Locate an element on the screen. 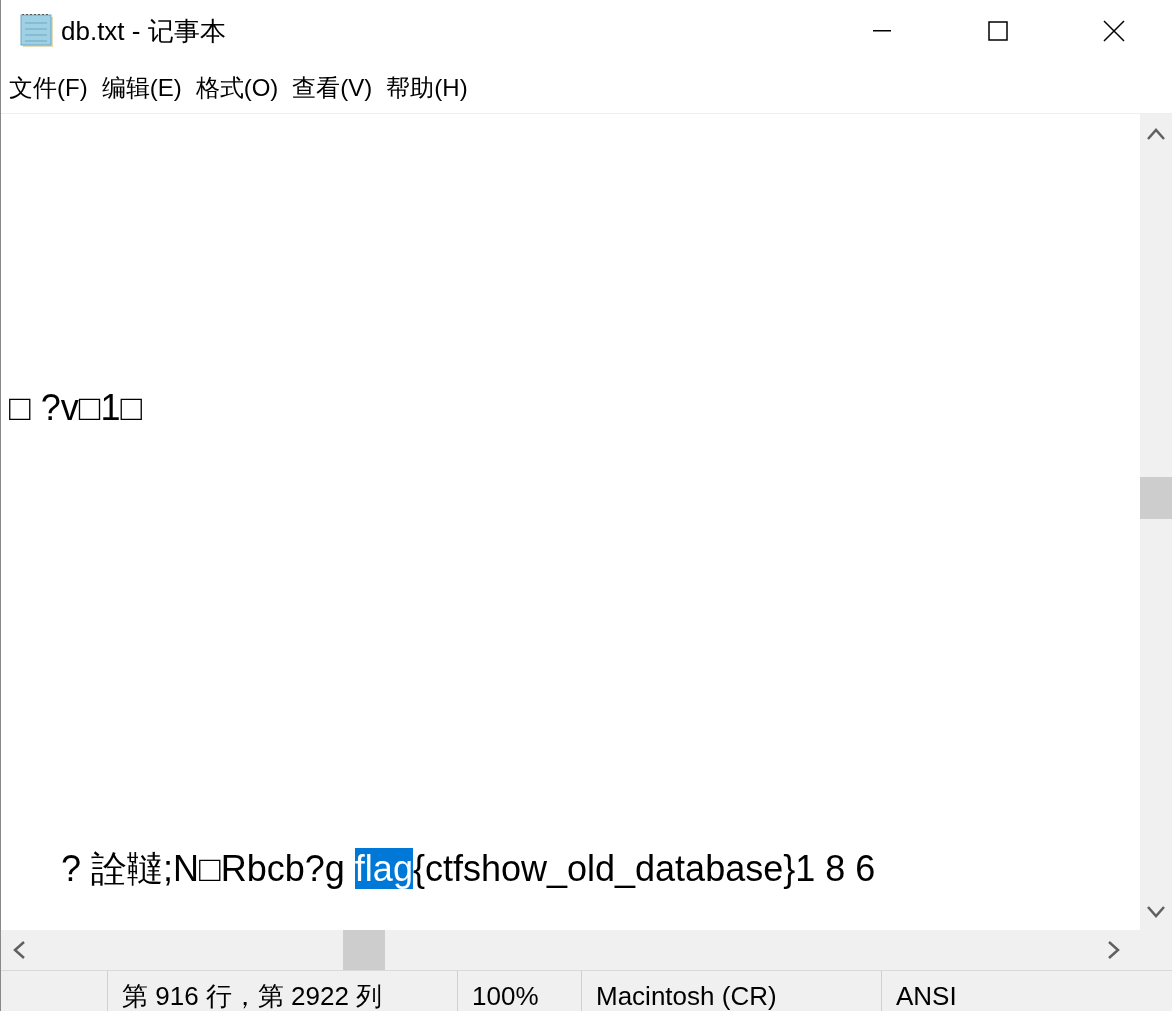 Image resolution: width=1172 pixels, height=1011 pixels. close-icon is located at coordinates (1114, 31).